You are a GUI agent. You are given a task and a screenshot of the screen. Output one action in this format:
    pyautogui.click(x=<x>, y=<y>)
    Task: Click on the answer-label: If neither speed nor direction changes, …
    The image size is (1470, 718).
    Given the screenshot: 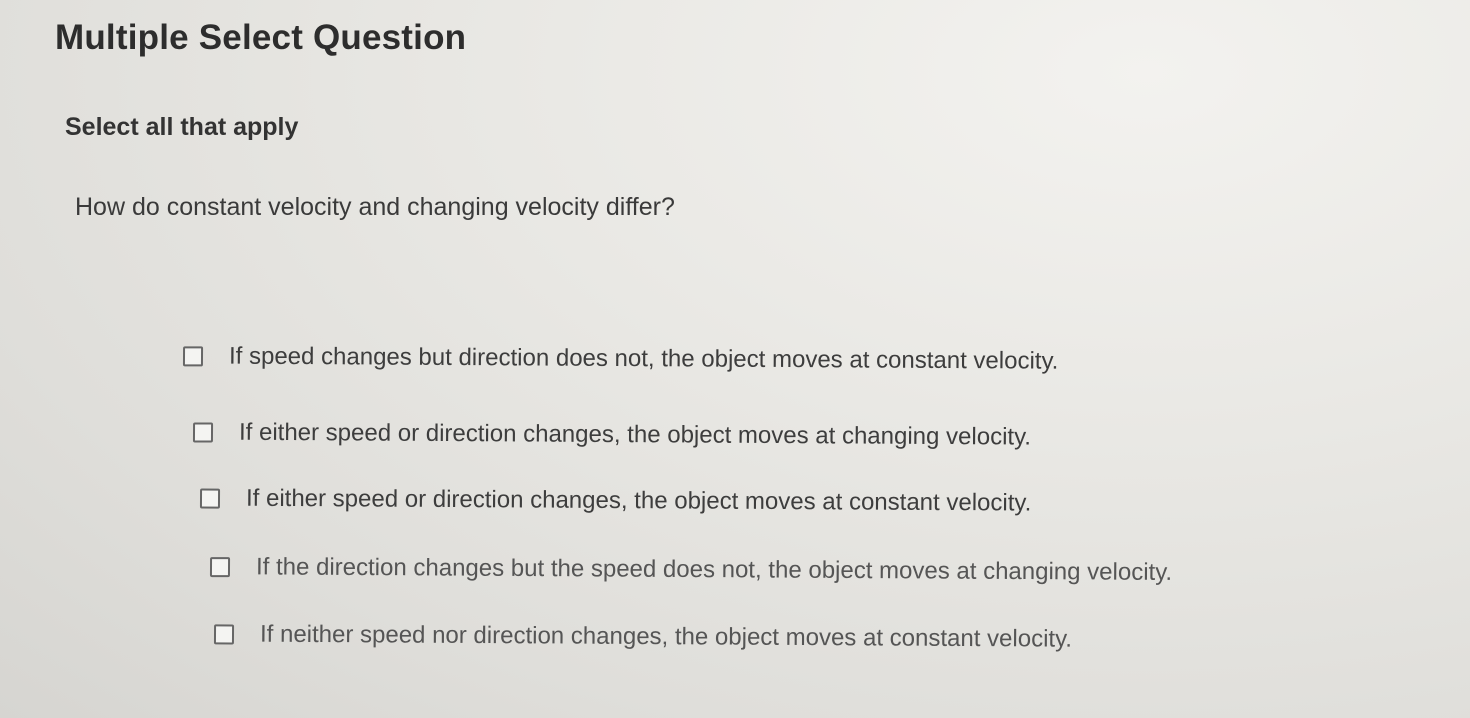 What is the action you would take?
    pyautogui.click(x=666, y=637)
    